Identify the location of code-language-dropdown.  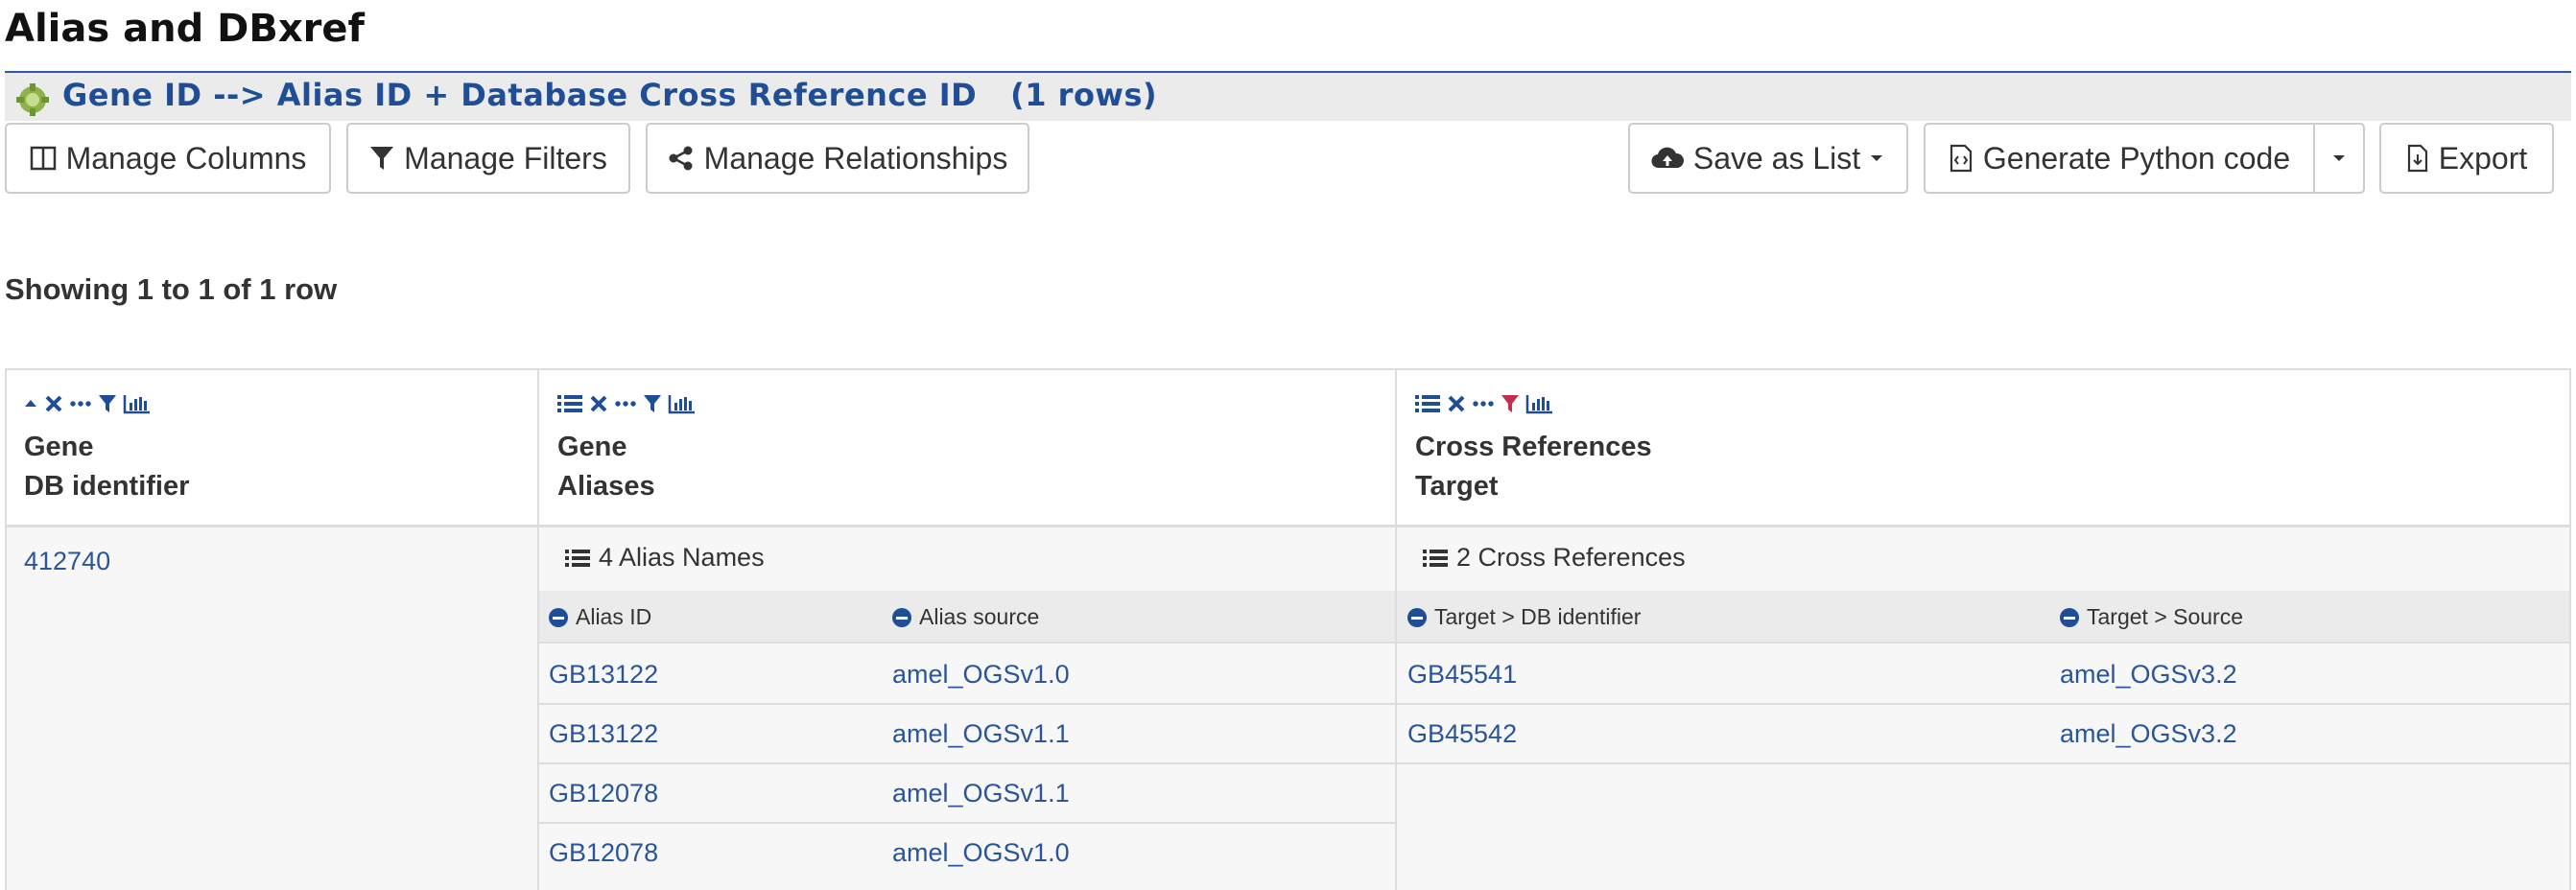
(2339, 159).